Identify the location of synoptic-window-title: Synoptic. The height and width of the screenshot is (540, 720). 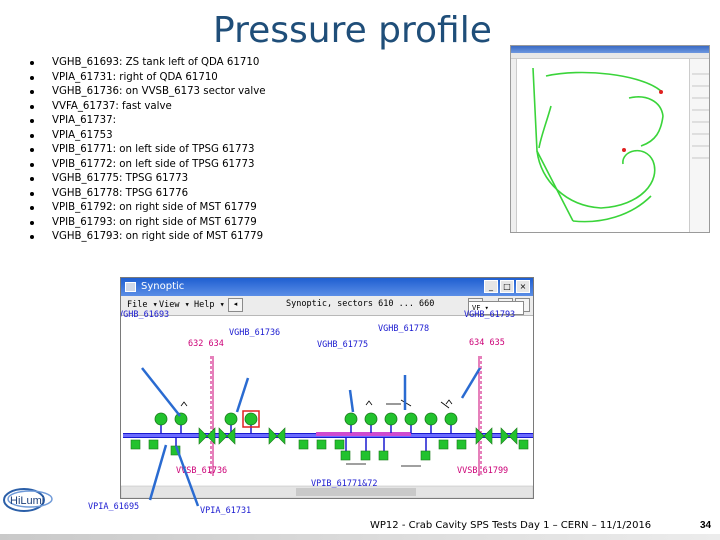
(163, 286).